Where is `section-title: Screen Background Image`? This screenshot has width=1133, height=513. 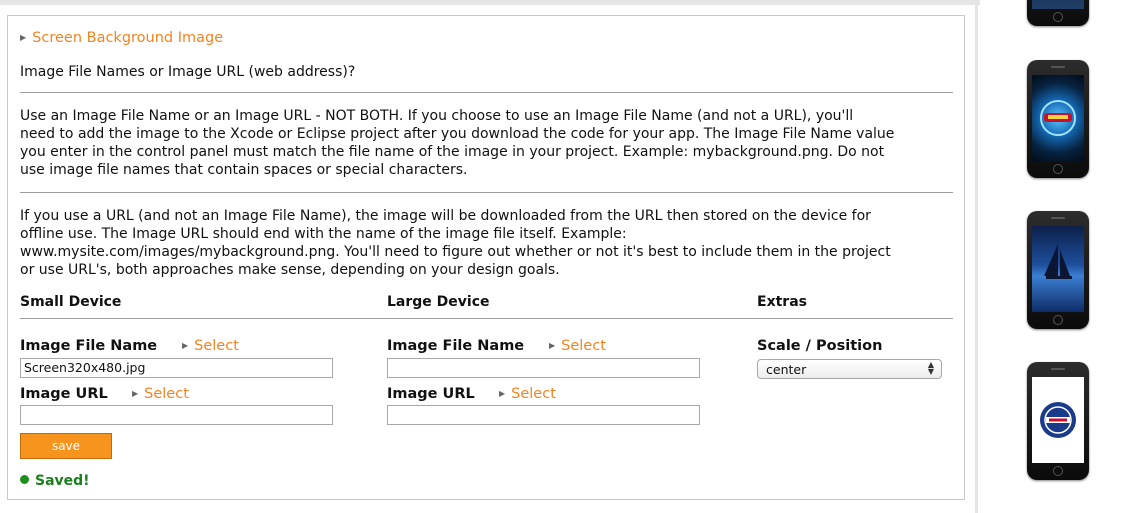
section-title: Screen Background Image is located at coordinates (128, 38).